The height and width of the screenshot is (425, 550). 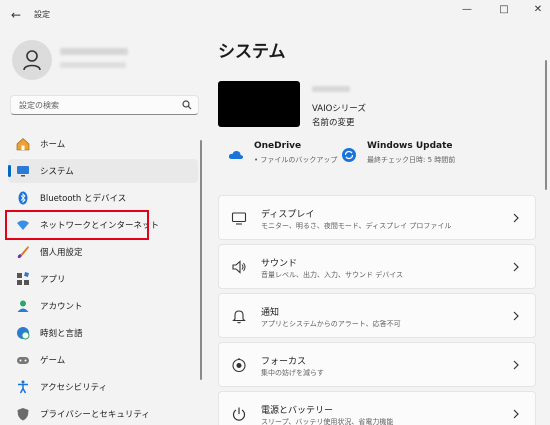 I want to click on sidebar-item-label: 時刻と言語, so click(x=61, y=334).